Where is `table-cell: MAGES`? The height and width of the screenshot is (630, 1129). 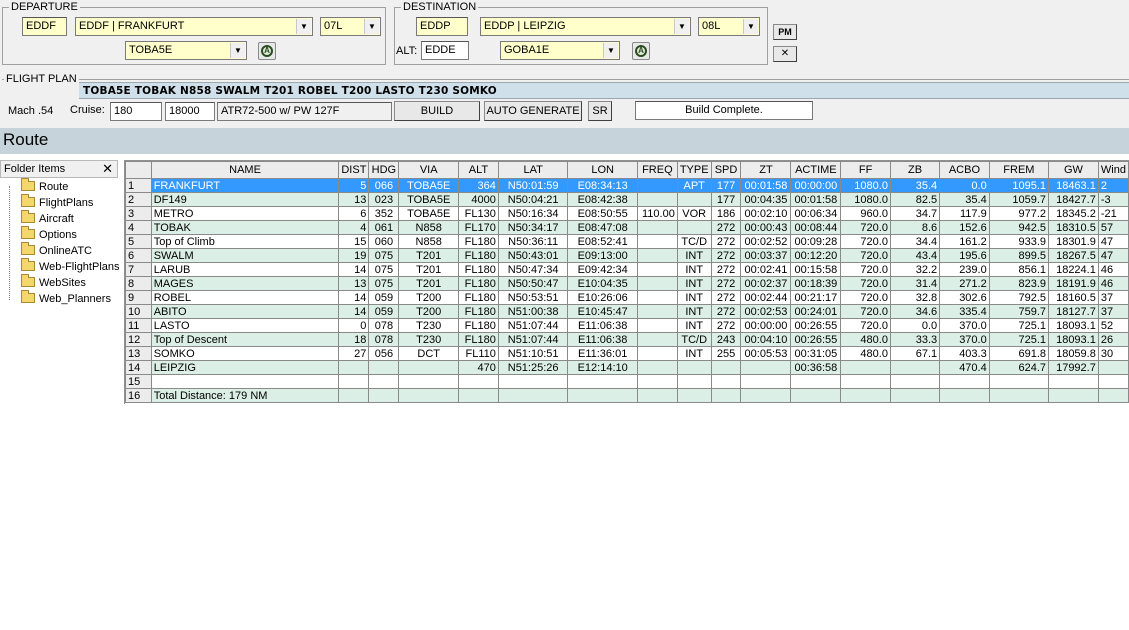 table-cell: MAGES is located at coordinates (245, 283).